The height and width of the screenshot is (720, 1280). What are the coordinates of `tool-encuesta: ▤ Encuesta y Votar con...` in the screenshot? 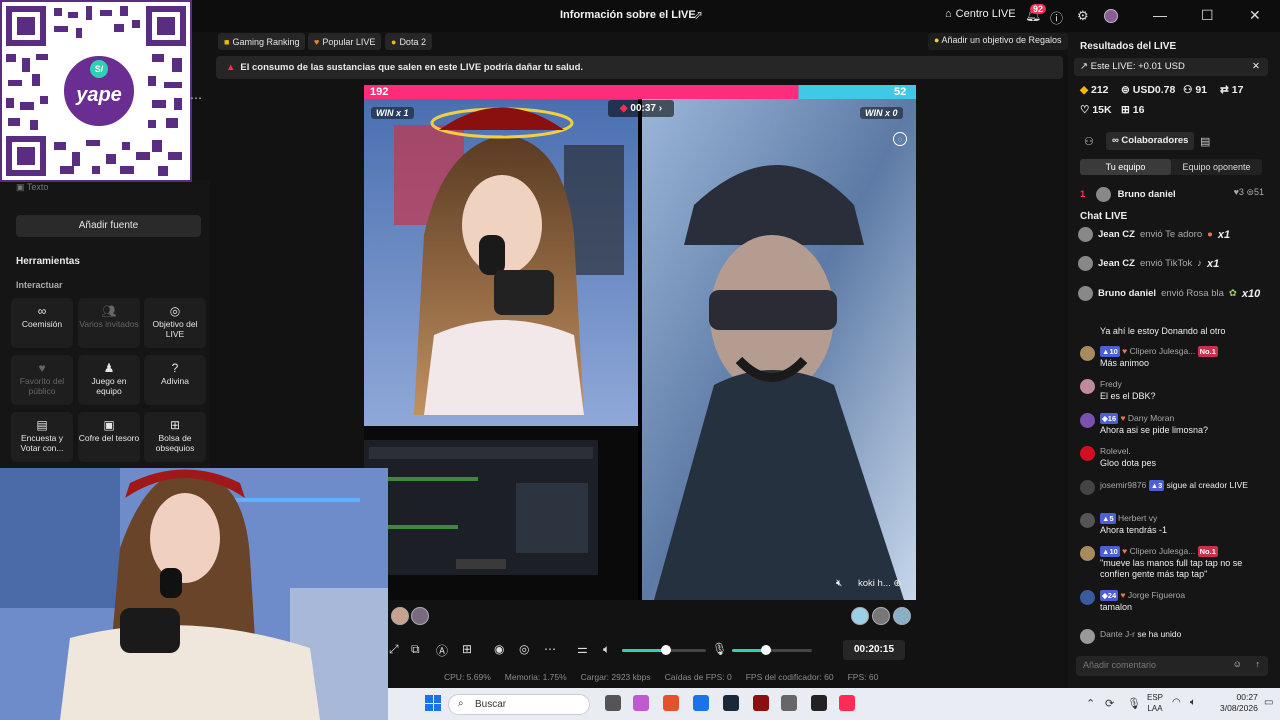 It's located at (42, 437).